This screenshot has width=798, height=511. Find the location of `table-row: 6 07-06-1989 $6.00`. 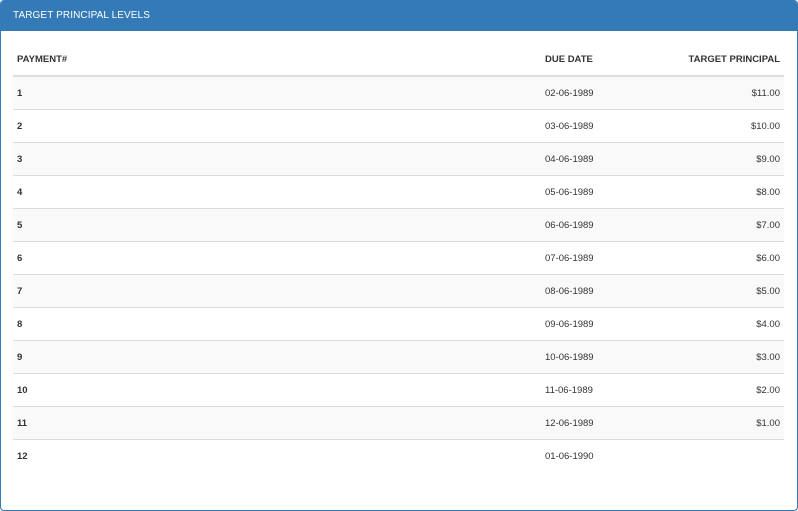

table-row: 6 07-06-1989 $6.00 is located at coordinates (398, 258).